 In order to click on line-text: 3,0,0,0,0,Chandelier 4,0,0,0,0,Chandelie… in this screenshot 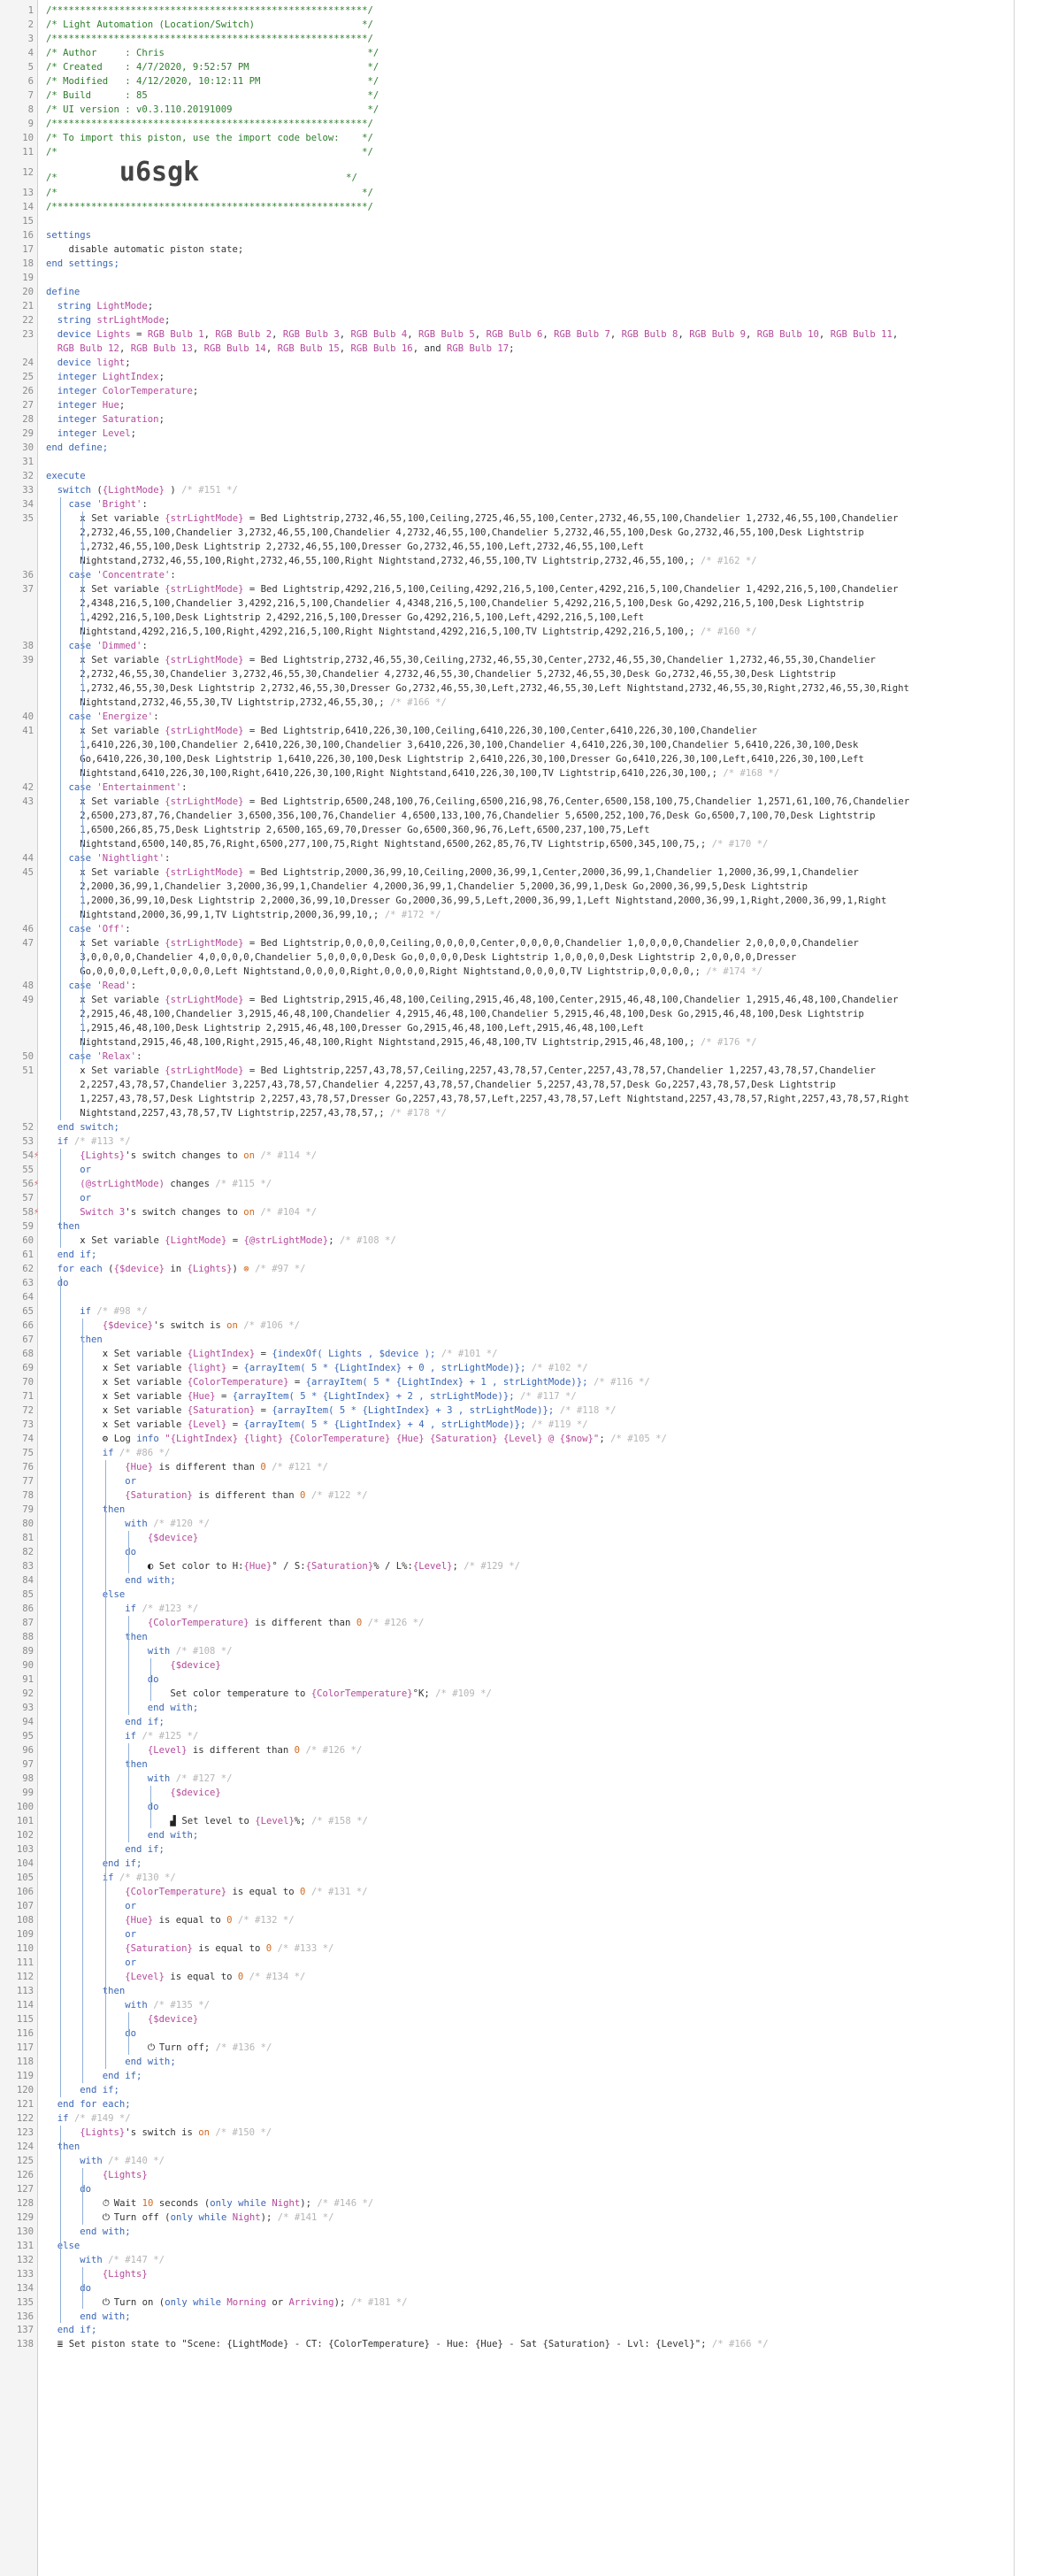, I will do `click(421, 957)`.